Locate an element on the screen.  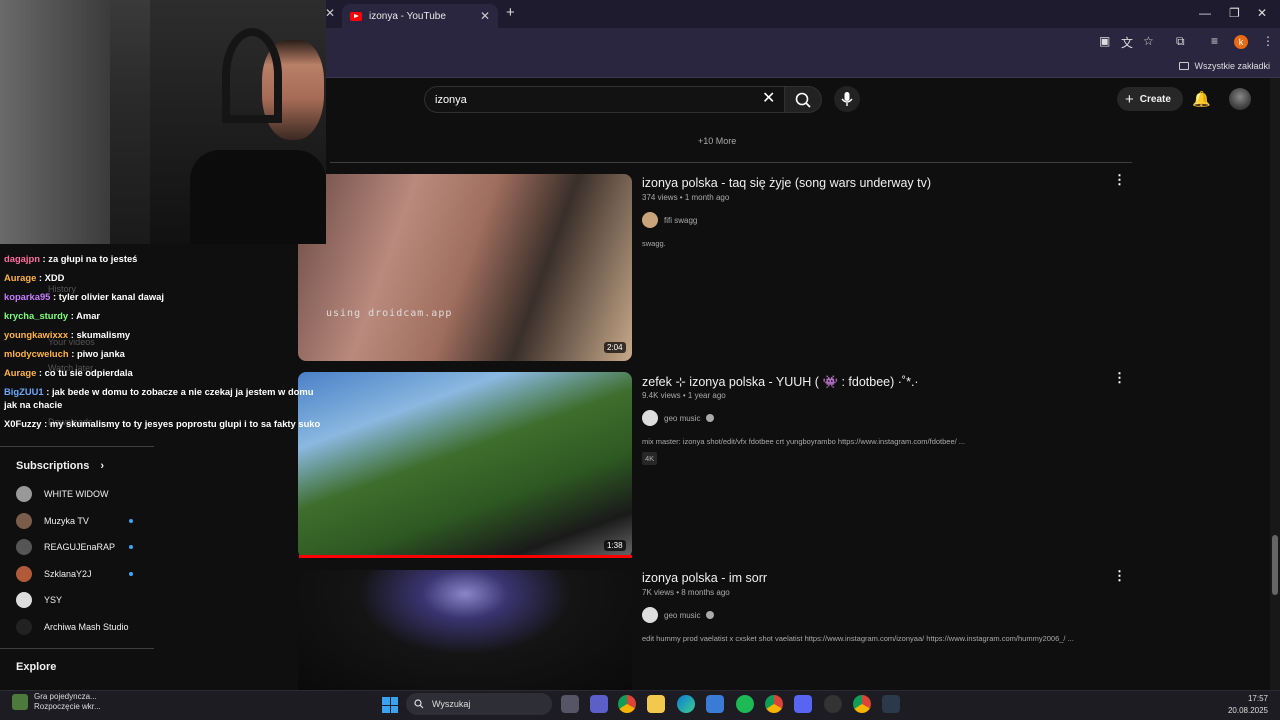
minimize-icon: — is located at coordinates (1205, 13).